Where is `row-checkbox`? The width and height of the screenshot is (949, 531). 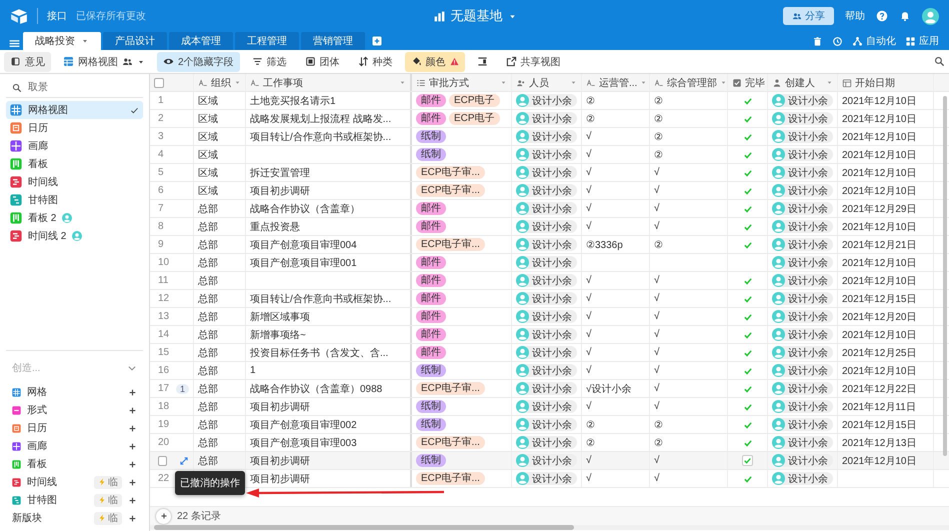 row-checkbox is located at coordinates (163, 461).